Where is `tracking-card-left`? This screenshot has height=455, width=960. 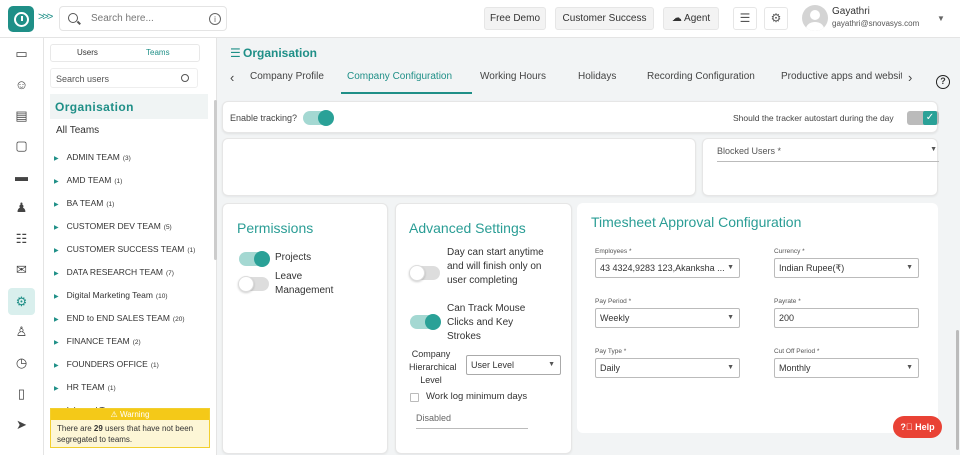 tracking-card-left is located at coordinates (459, 167).